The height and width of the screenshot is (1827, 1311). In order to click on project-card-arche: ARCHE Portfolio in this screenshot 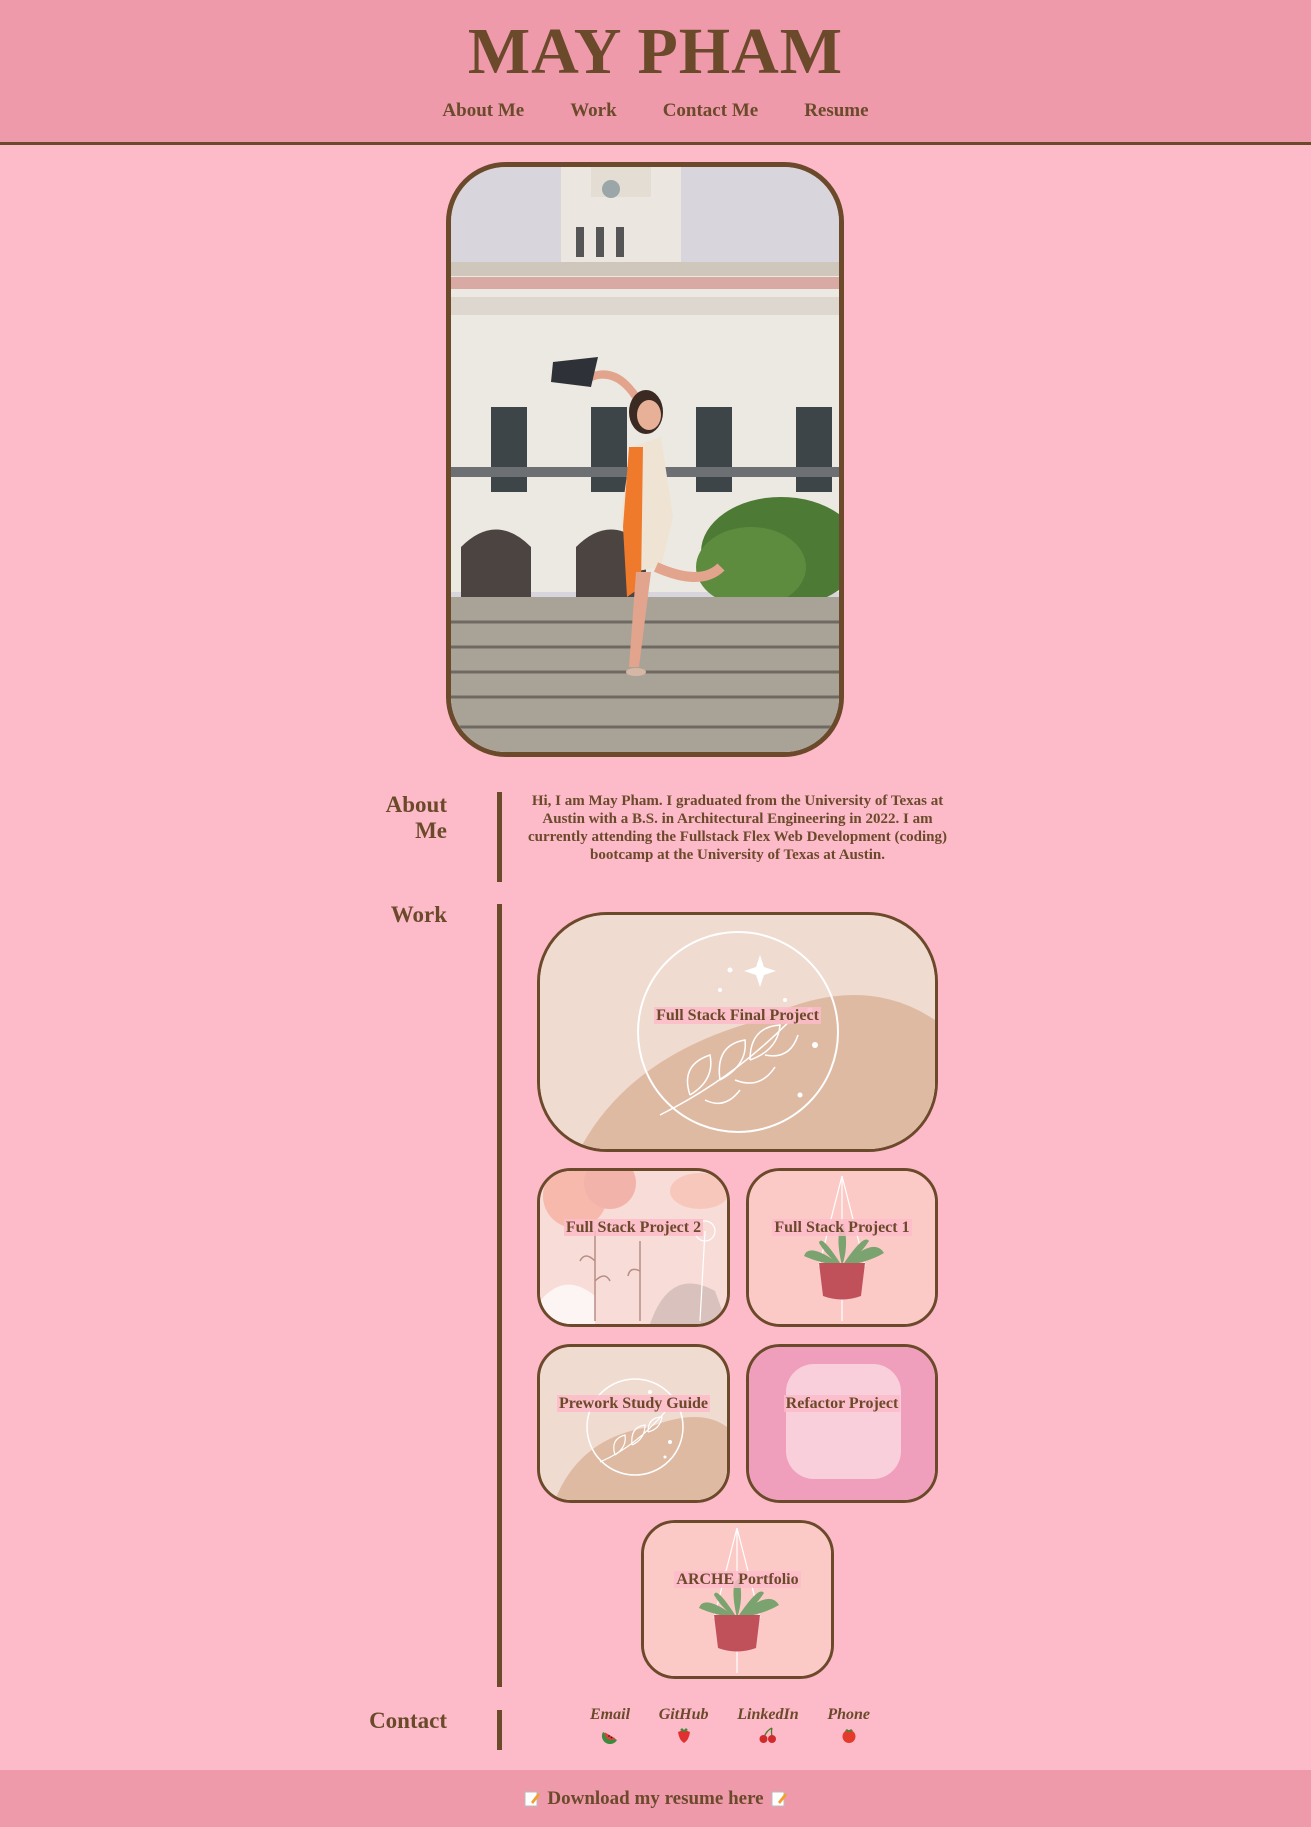, I will do `click(737, 1599)`.